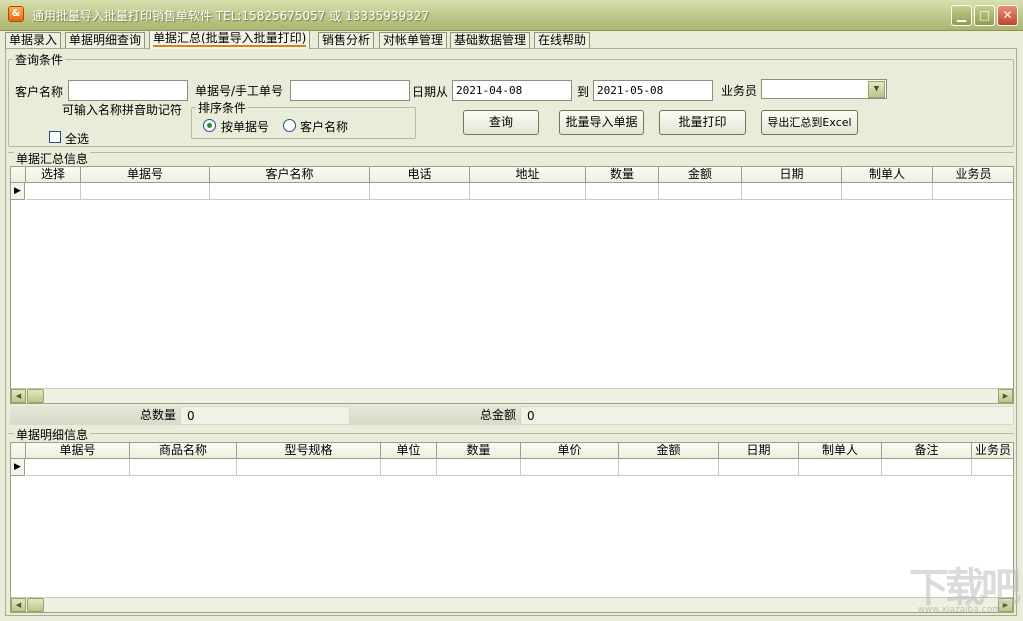 Image resolution: width=1023 pixels, height=621 pixels. I want to click on tab-doc-summary: 单据汇总(批量导入批量打印), so click(230, 39).